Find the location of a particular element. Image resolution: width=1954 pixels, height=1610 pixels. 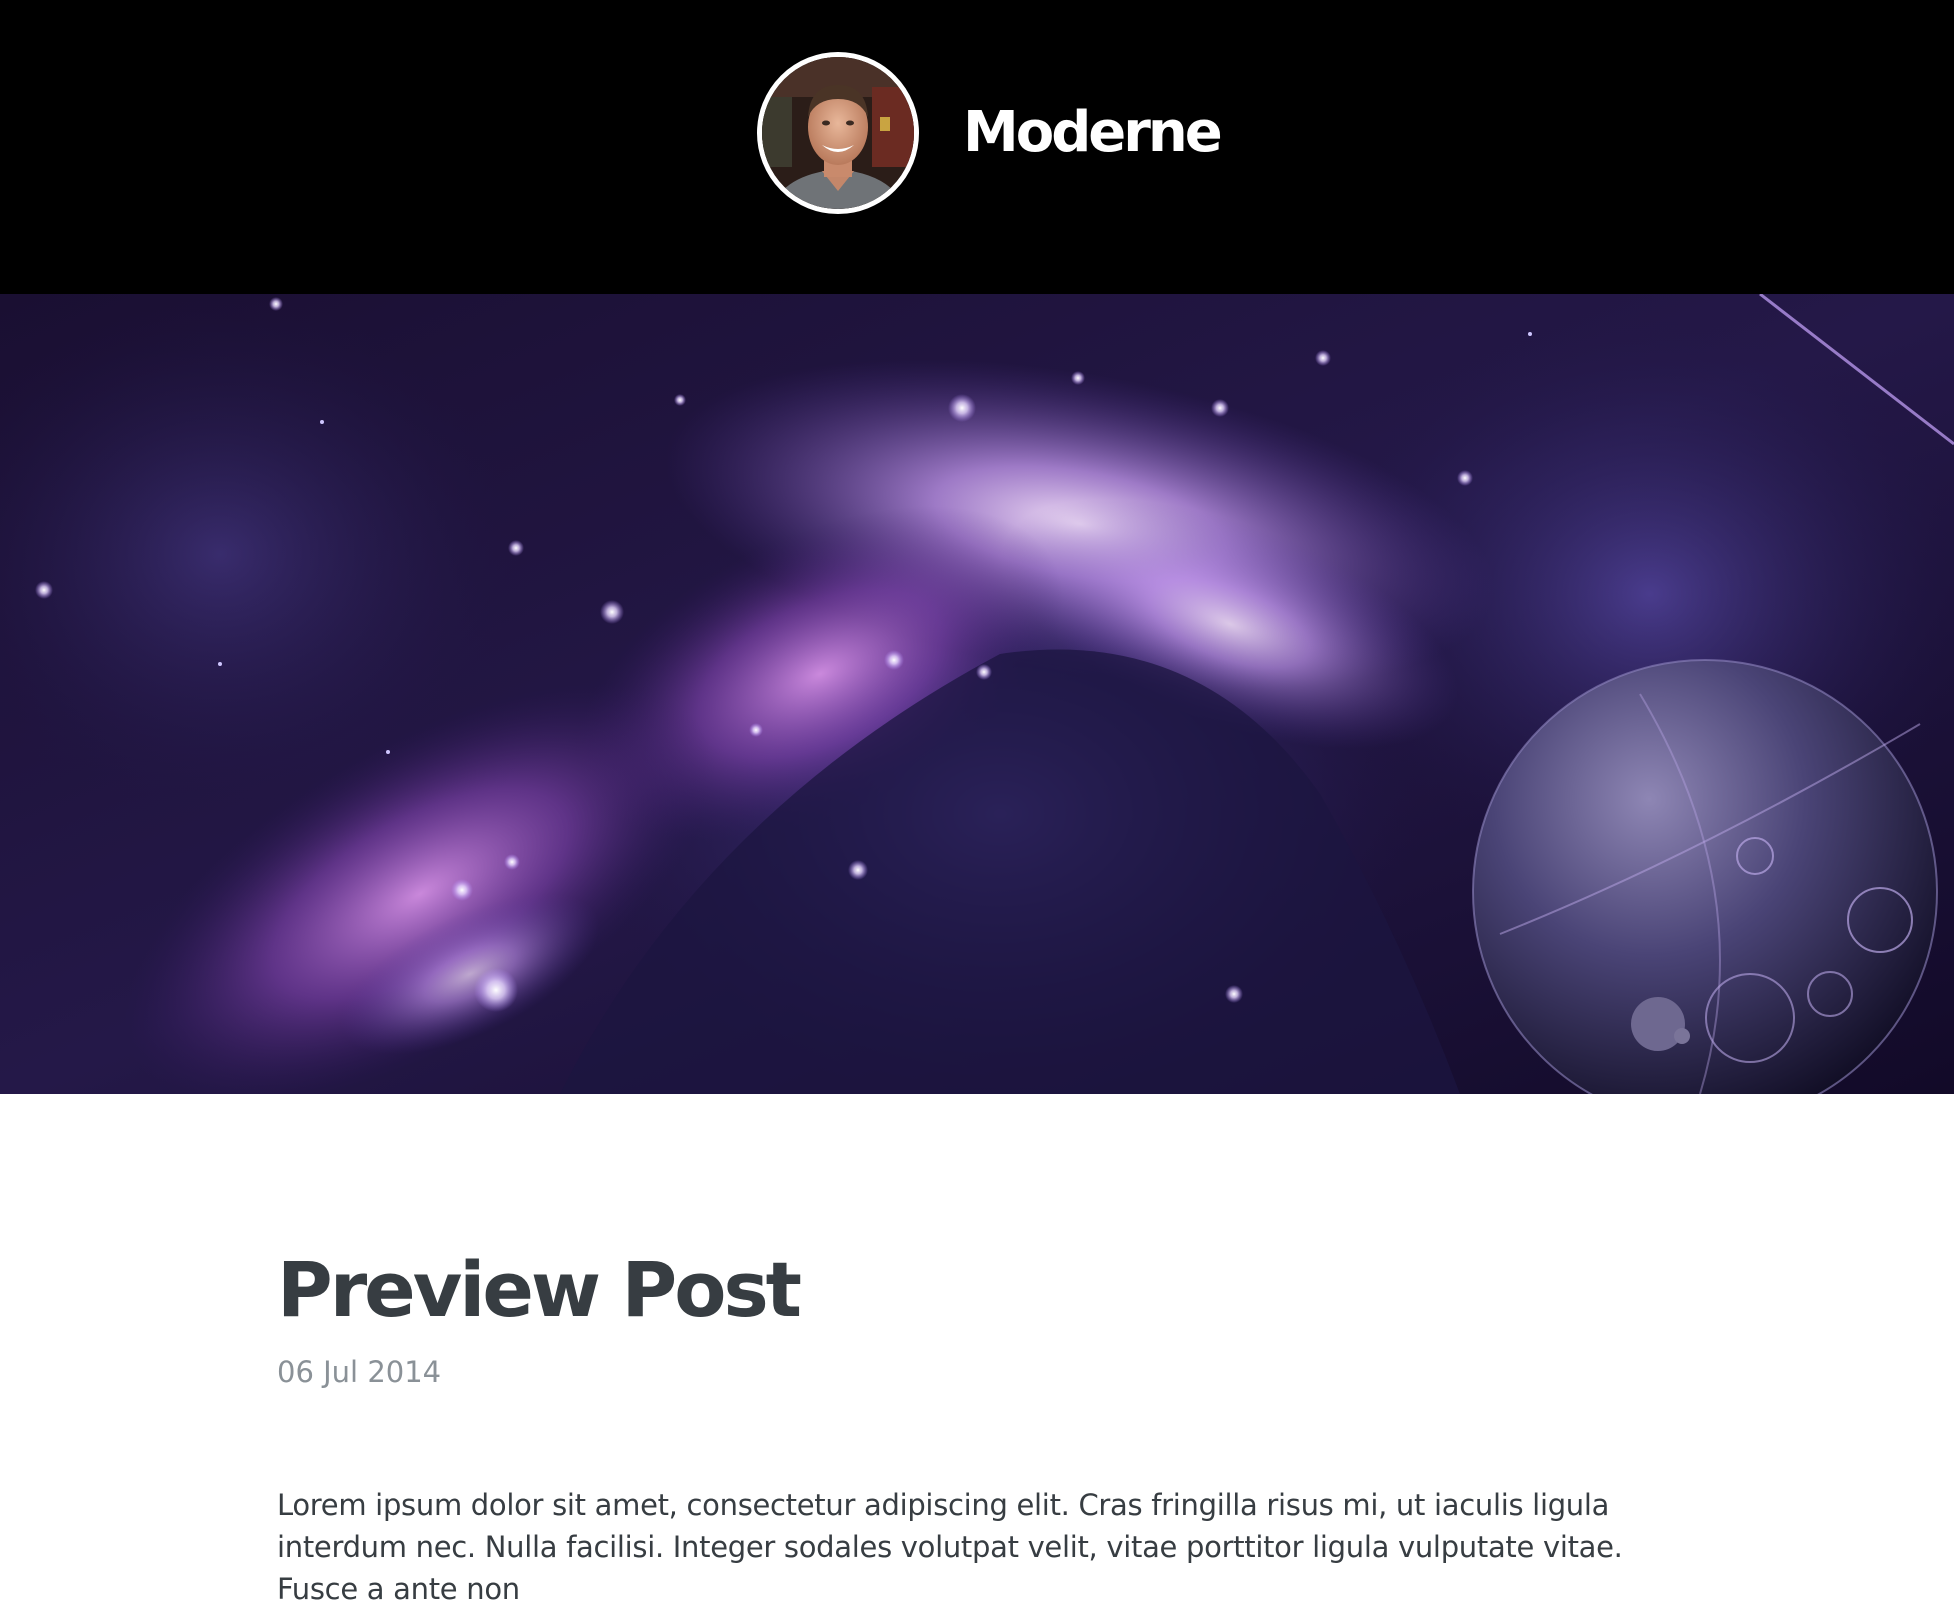

avatar-photo is located at coordinates (838, 133).